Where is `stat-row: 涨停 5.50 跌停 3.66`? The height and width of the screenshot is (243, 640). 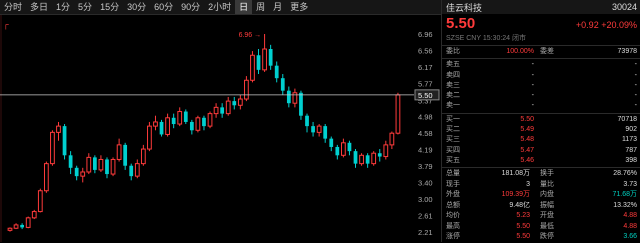
stat-row: 涨停 5.50 跌停 3.66 is located at coordinates (541, 237).